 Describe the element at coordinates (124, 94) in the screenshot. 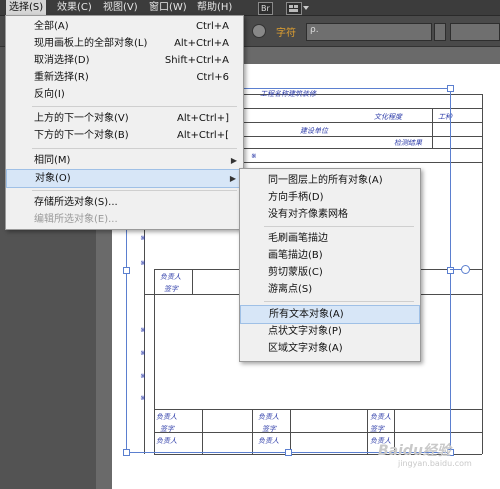

I see `menu-item-inverse: 反向(I)` at that location.